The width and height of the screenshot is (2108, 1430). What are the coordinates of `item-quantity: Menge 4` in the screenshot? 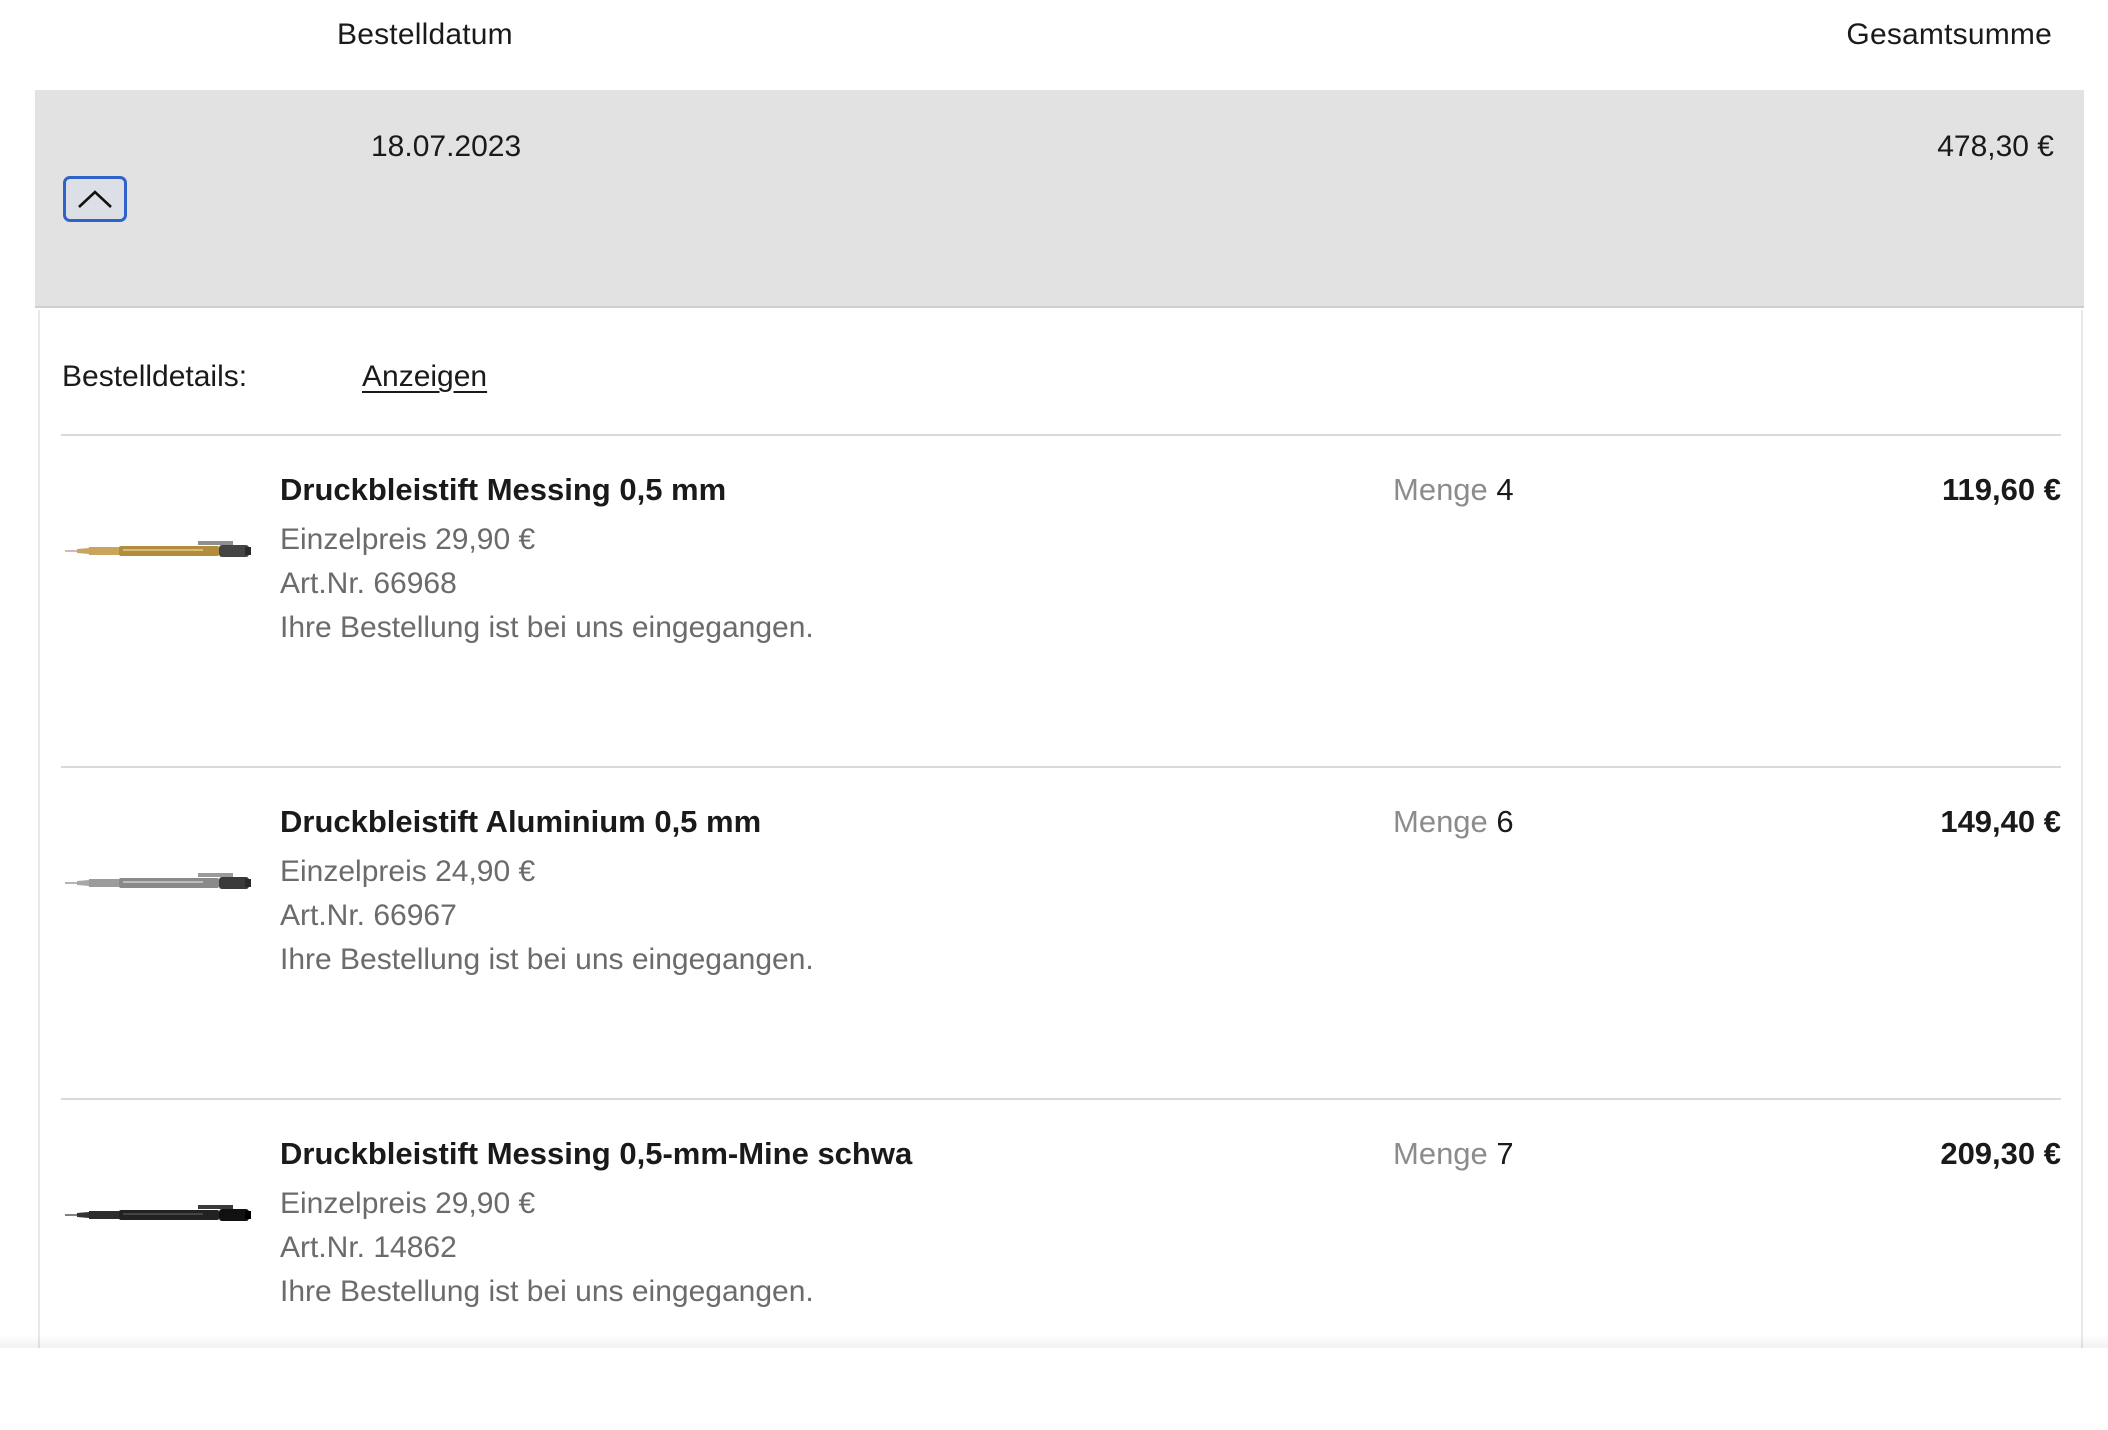 It's located at (1453, 490).